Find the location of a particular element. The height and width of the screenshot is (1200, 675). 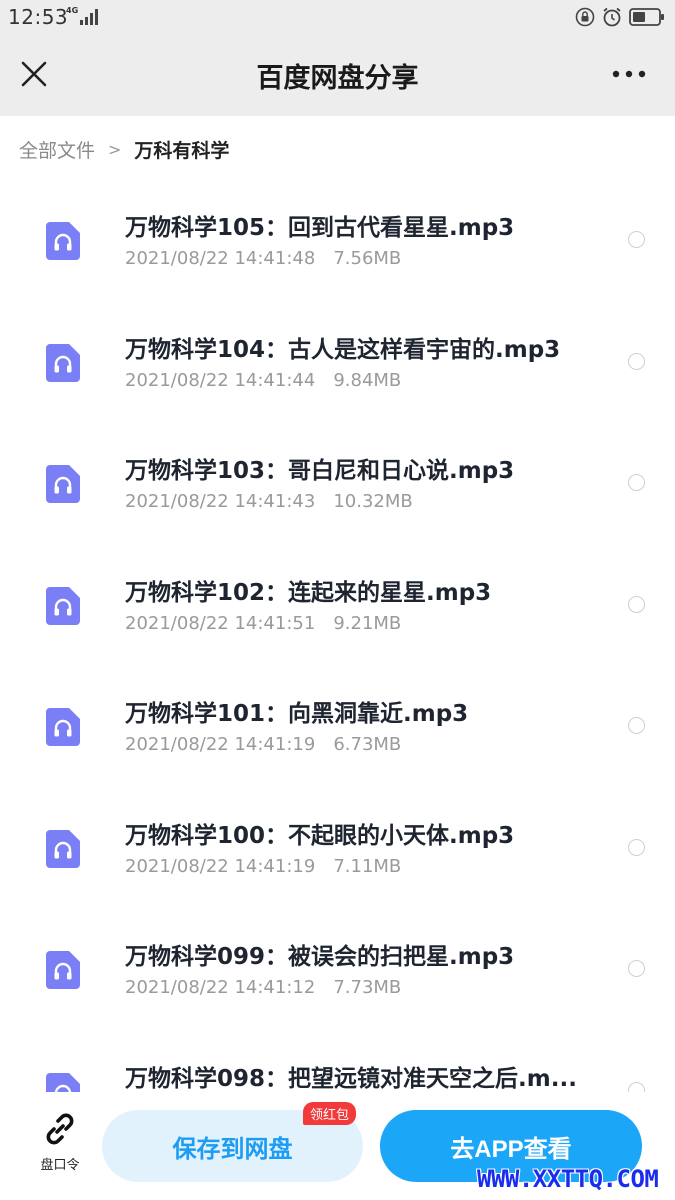

more-icon is located at coordinates (629, 74).